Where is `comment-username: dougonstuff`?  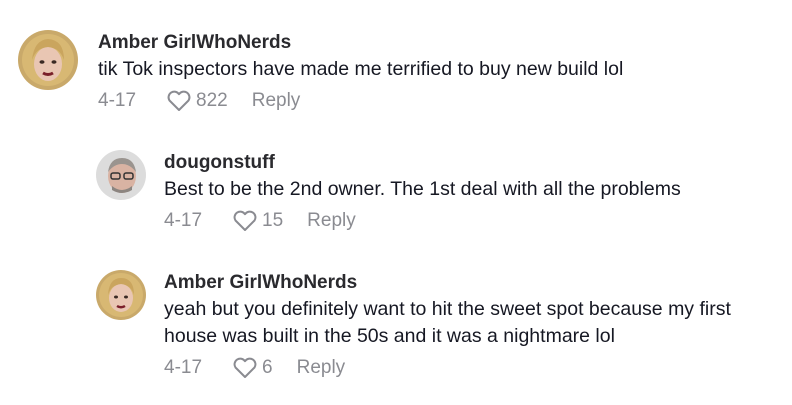 comment-username: dougonstuff is located at coordinates (422, 163).